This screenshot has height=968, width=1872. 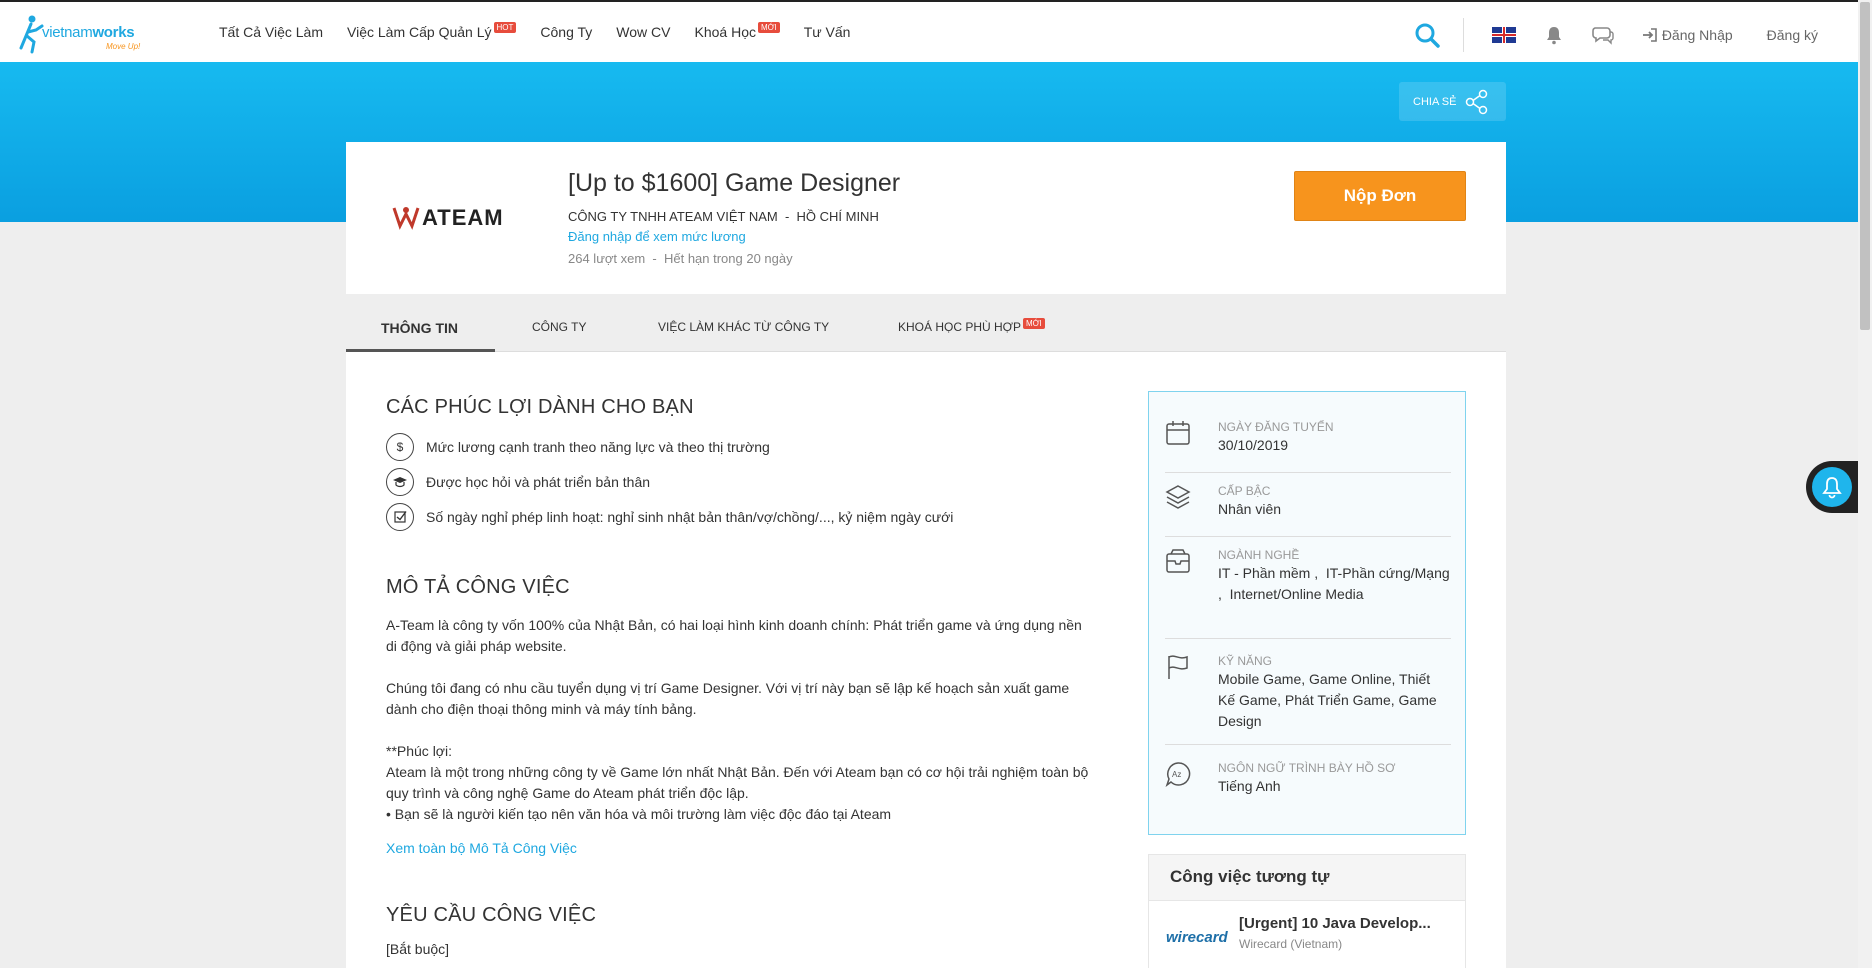 What do you see at coordinates (1178, 497) in the screenshot?
I see `layers-icon` at bounding box center [1178, 497].